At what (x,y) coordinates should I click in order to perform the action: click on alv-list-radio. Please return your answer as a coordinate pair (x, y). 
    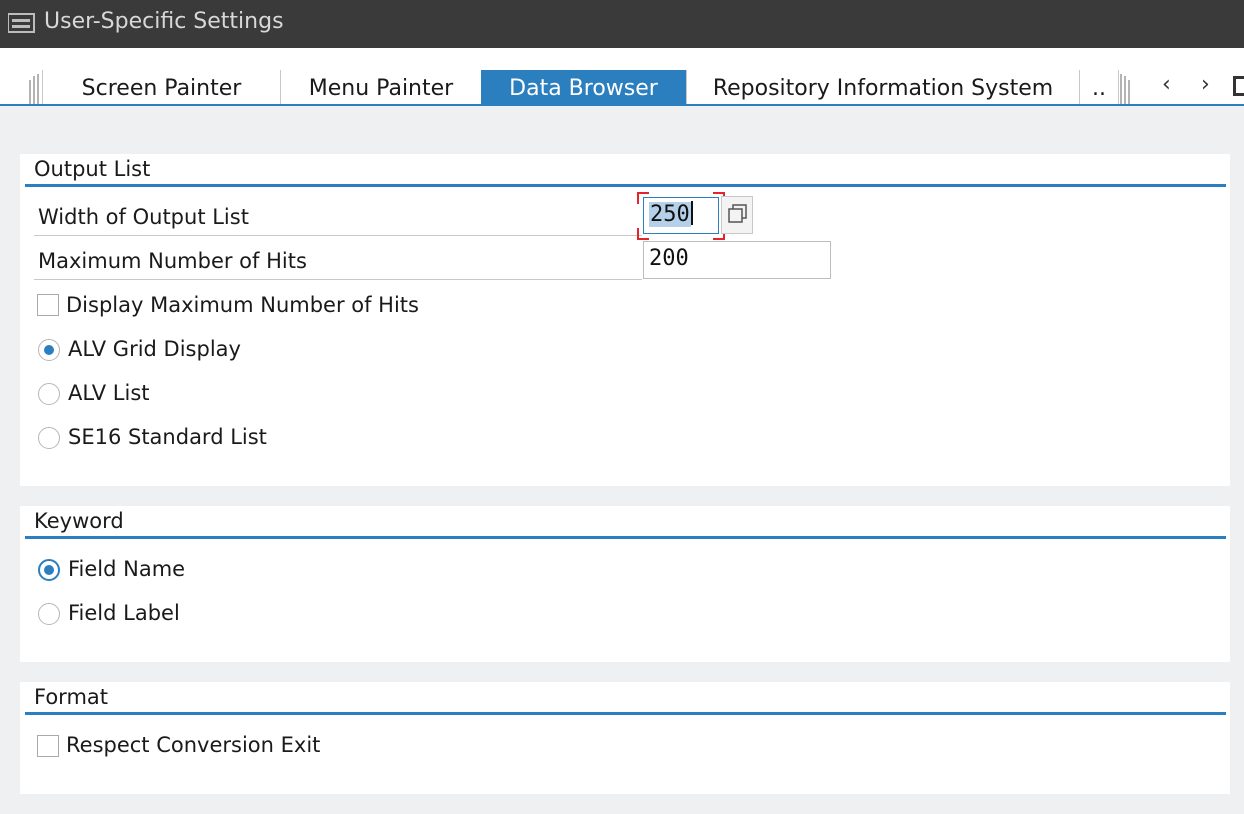
    Looking at the image, I should click on (49, 394).